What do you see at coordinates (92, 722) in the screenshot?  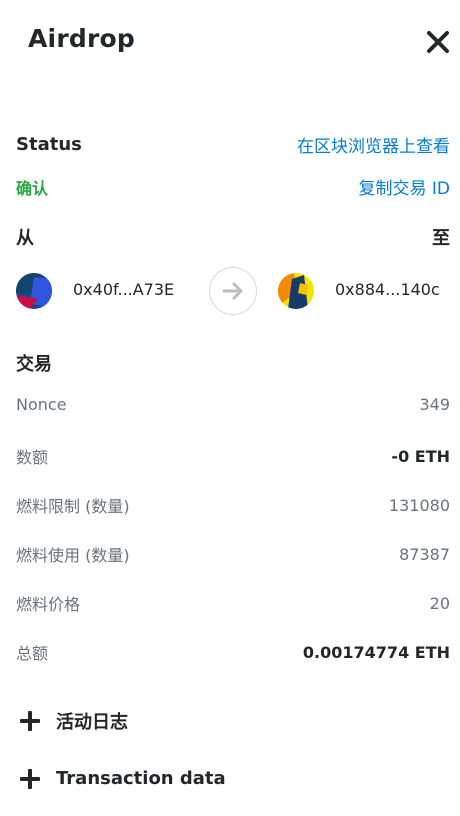 I see `activity-log-label: 活动日志` at bounding box center [92, 722].